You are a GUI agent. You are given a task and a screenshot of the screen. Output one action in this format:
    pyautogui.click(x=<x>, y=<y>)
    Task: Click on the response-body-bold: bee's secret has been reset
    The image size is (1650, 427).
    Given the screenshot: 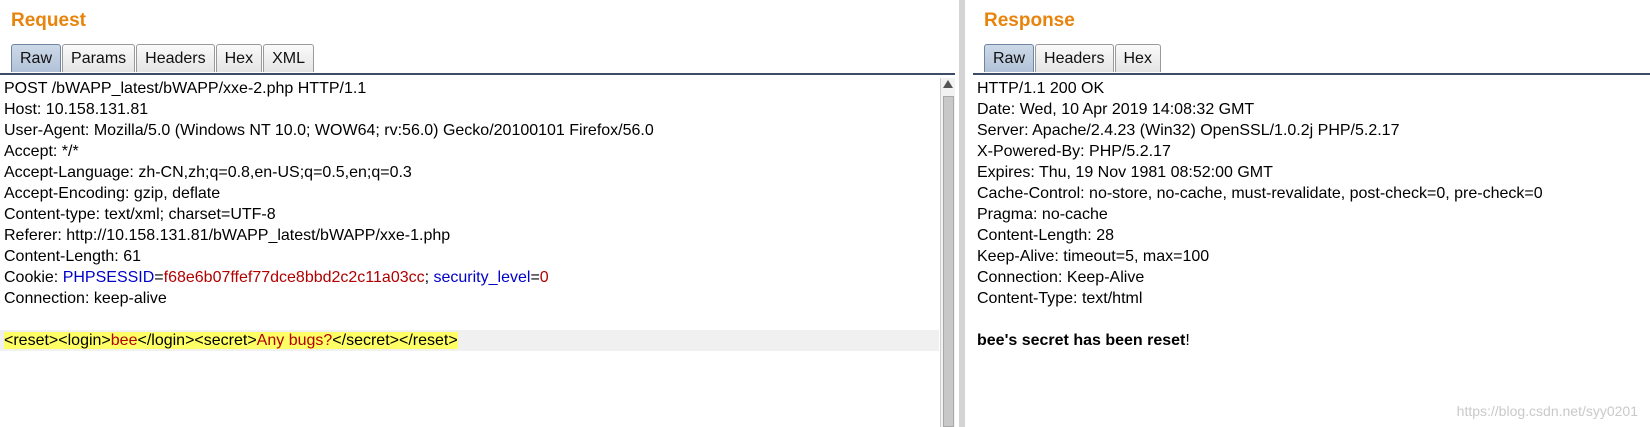 What is the action you would take?
    pyautogui.click(x=1081, y=340)
    